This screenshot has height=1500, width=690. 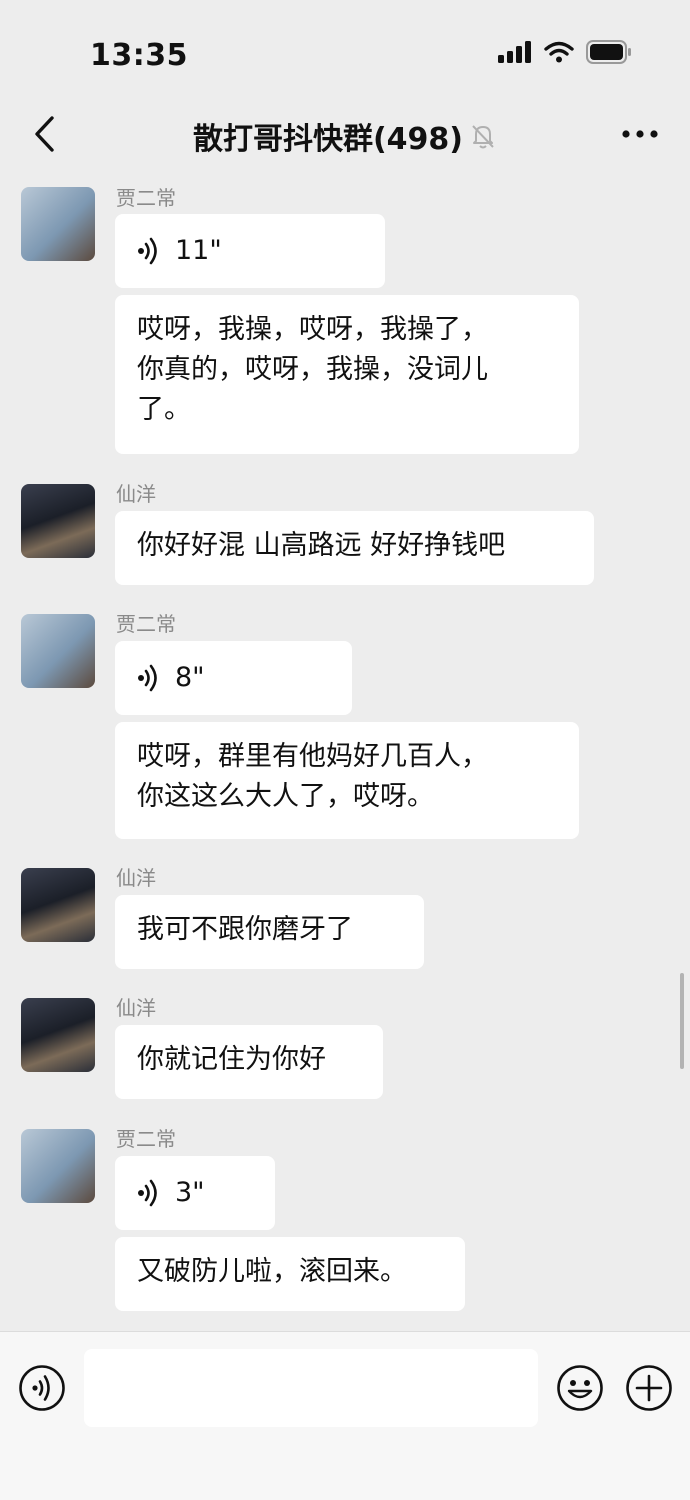 What do you see at coordinates (682, 1021) in the screenshot?
I see `scrollbar` at bounding box center [682, 1021].